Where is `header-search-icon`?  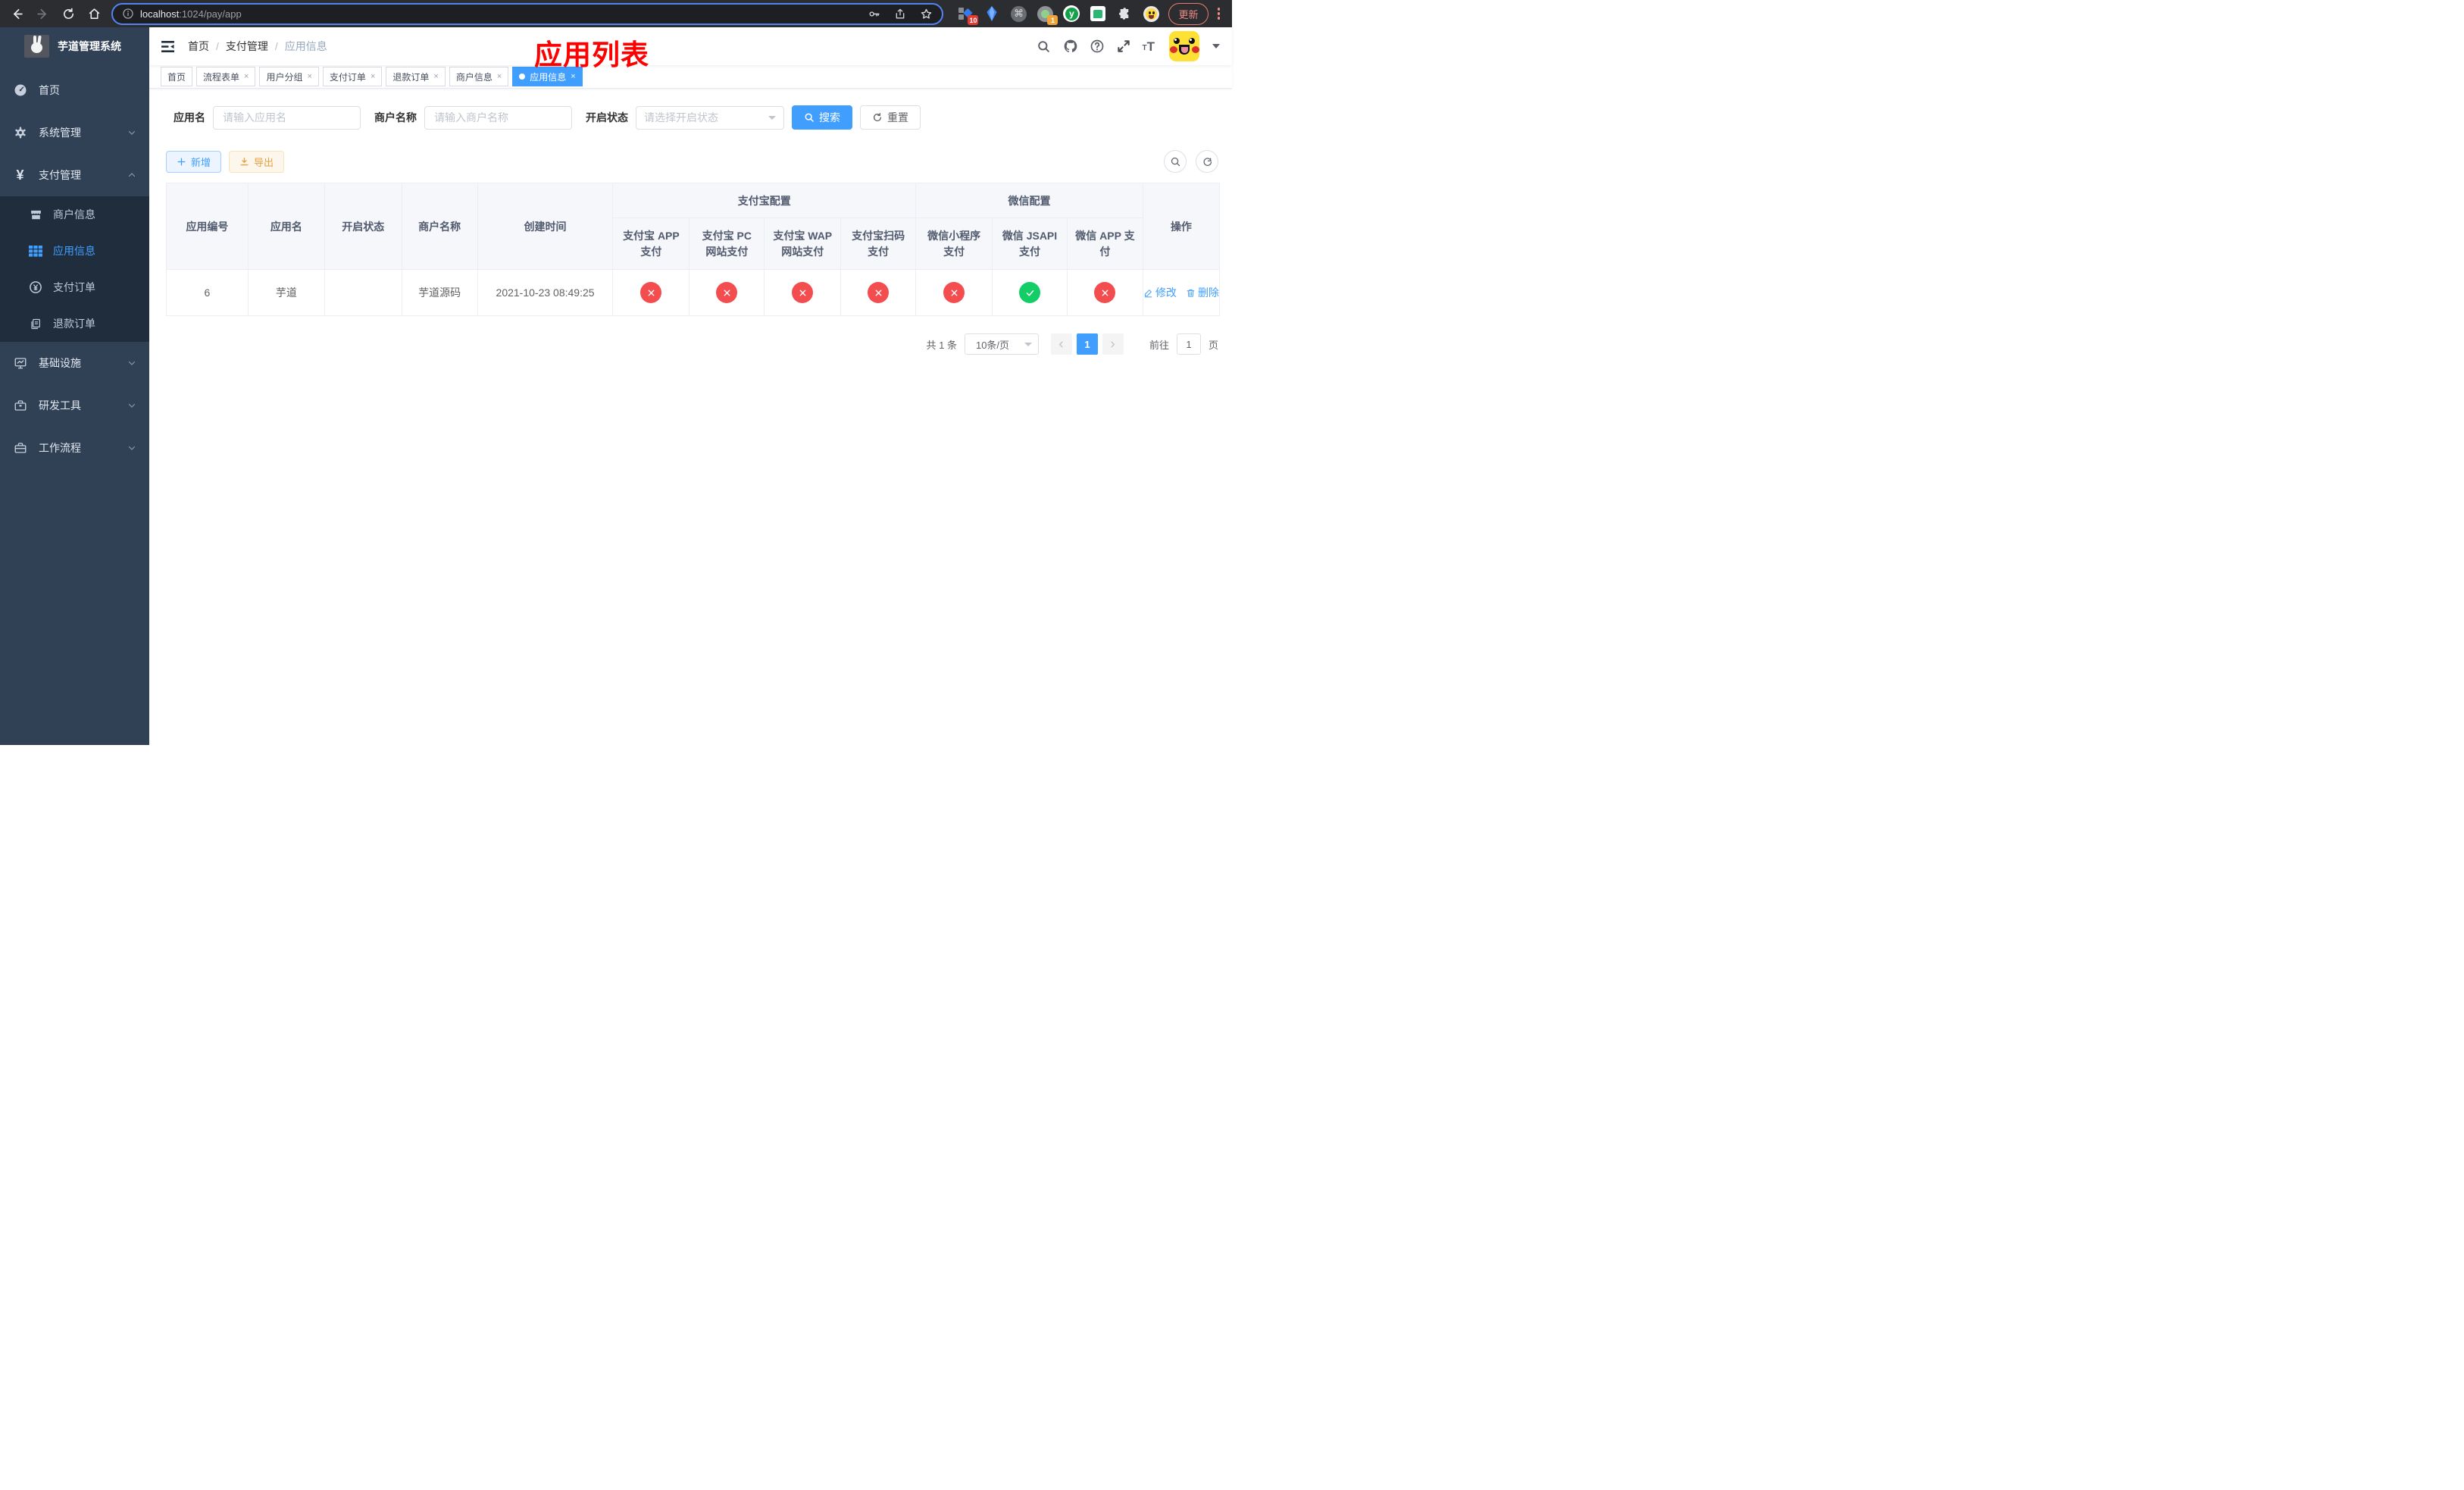 header-search-icon is located at coordinates (1044, 46).